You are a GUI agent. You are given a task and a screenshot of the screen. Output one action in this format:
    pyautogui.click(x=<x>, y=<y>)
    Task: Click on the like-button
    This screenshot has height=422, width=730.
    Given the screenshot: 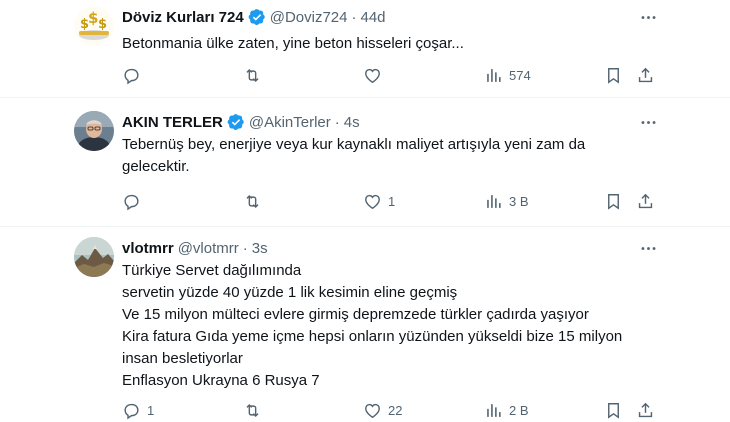 What is the action you would take?
    pyautogui.click(x=375, y=75)
    